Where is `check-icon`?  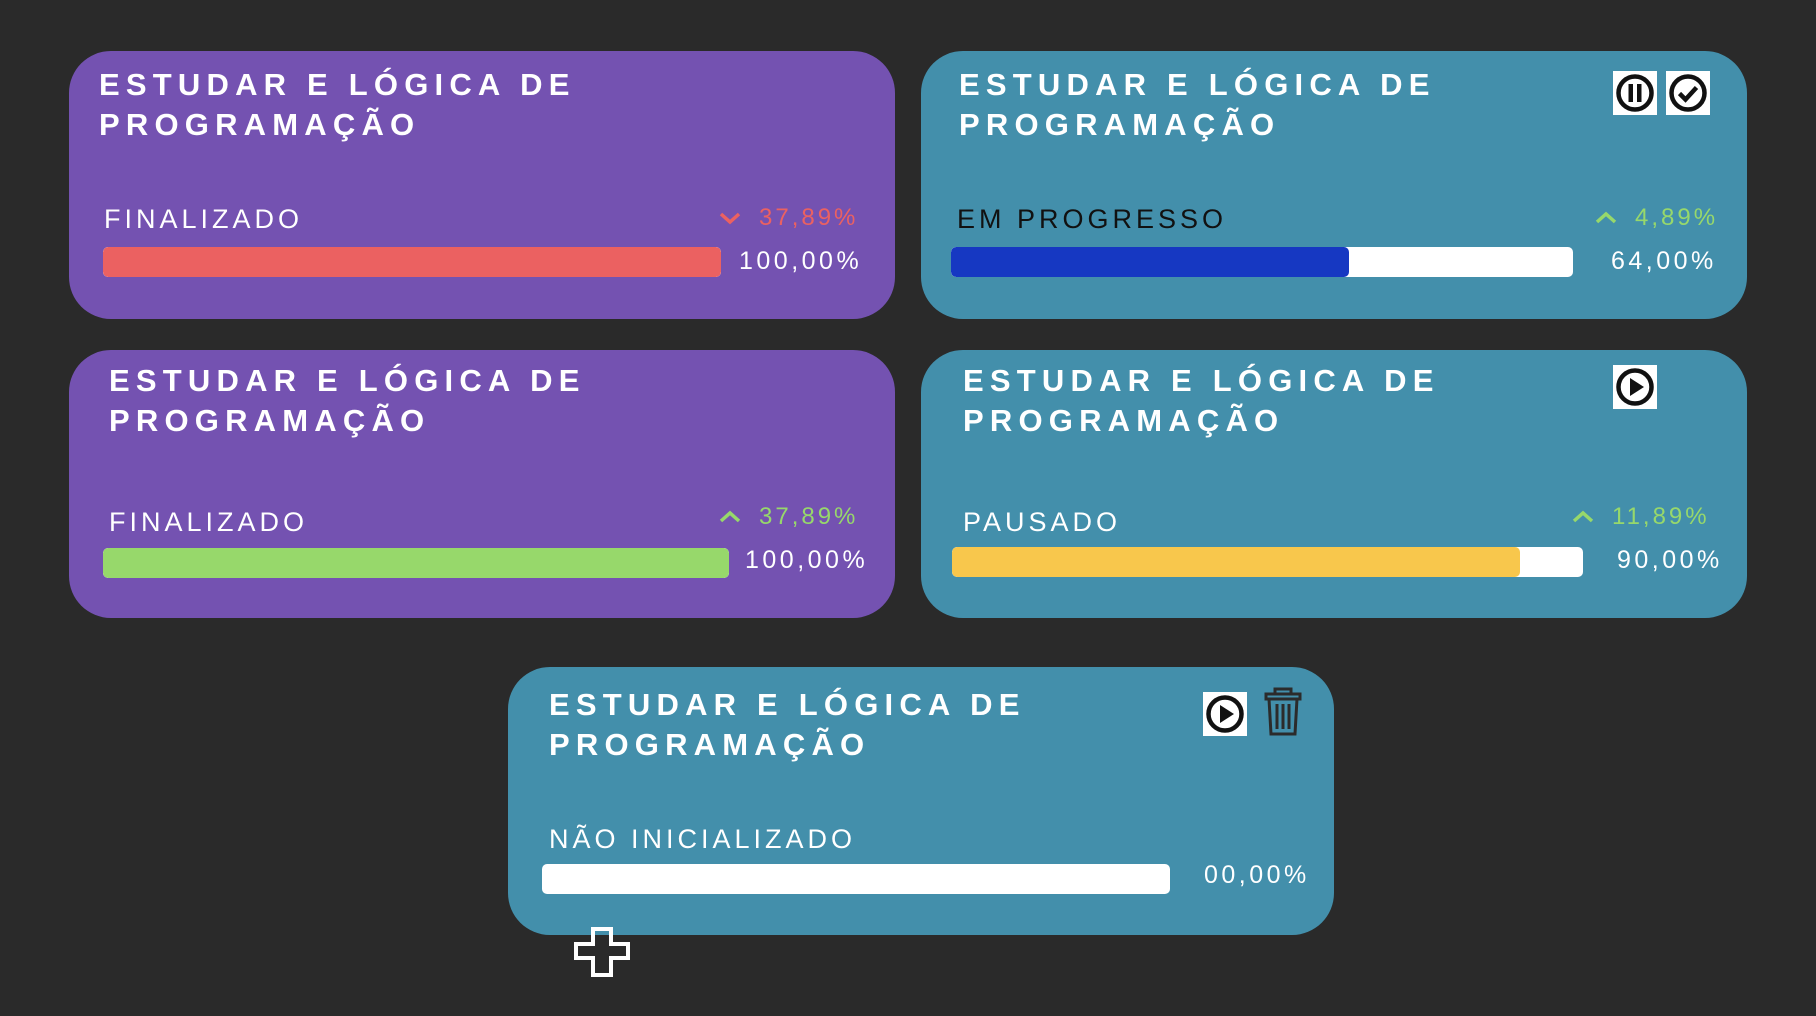
check-icon is located at coordinates (1688, 93).